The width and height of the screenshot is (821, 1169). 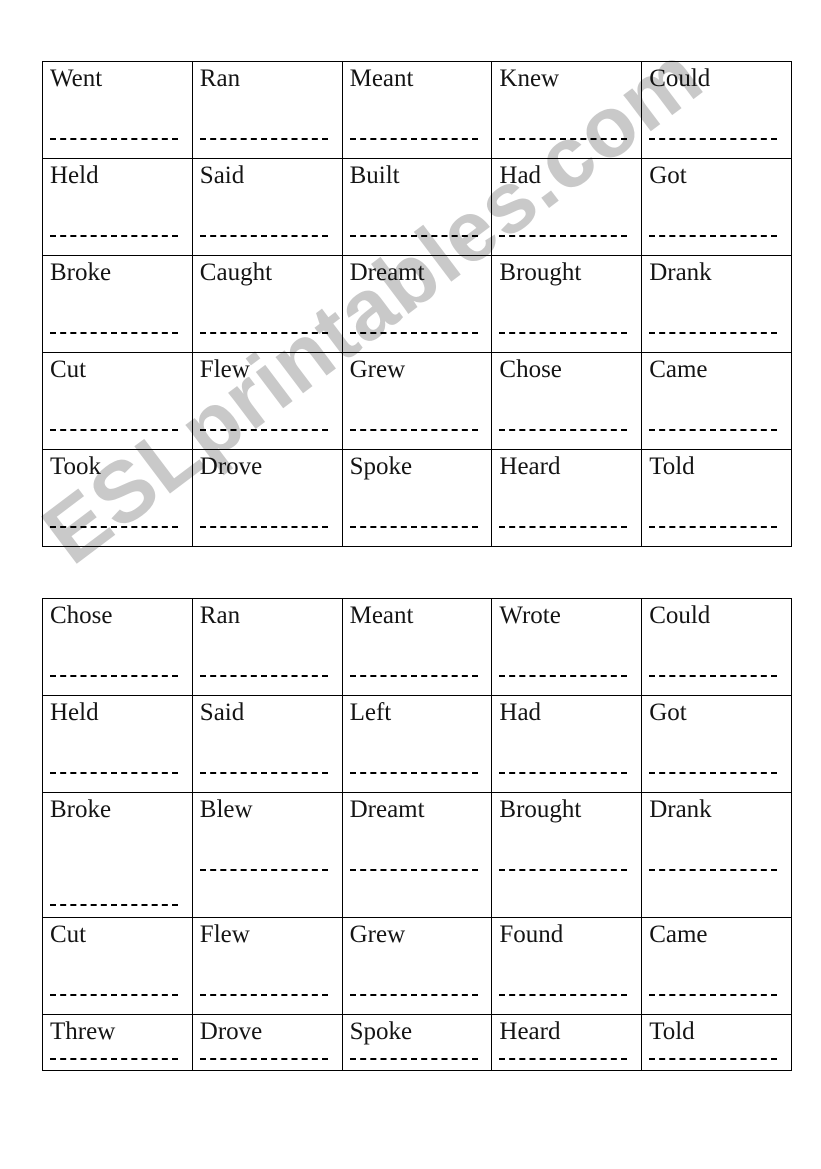 I want to click on verb-label: Held, so click(x=74, y=712).